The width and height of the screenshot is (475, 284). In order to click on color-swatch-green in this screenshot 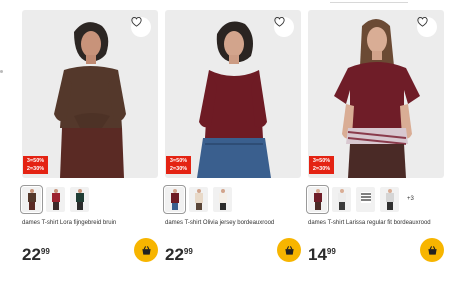, I will do `click(79, 199)`.